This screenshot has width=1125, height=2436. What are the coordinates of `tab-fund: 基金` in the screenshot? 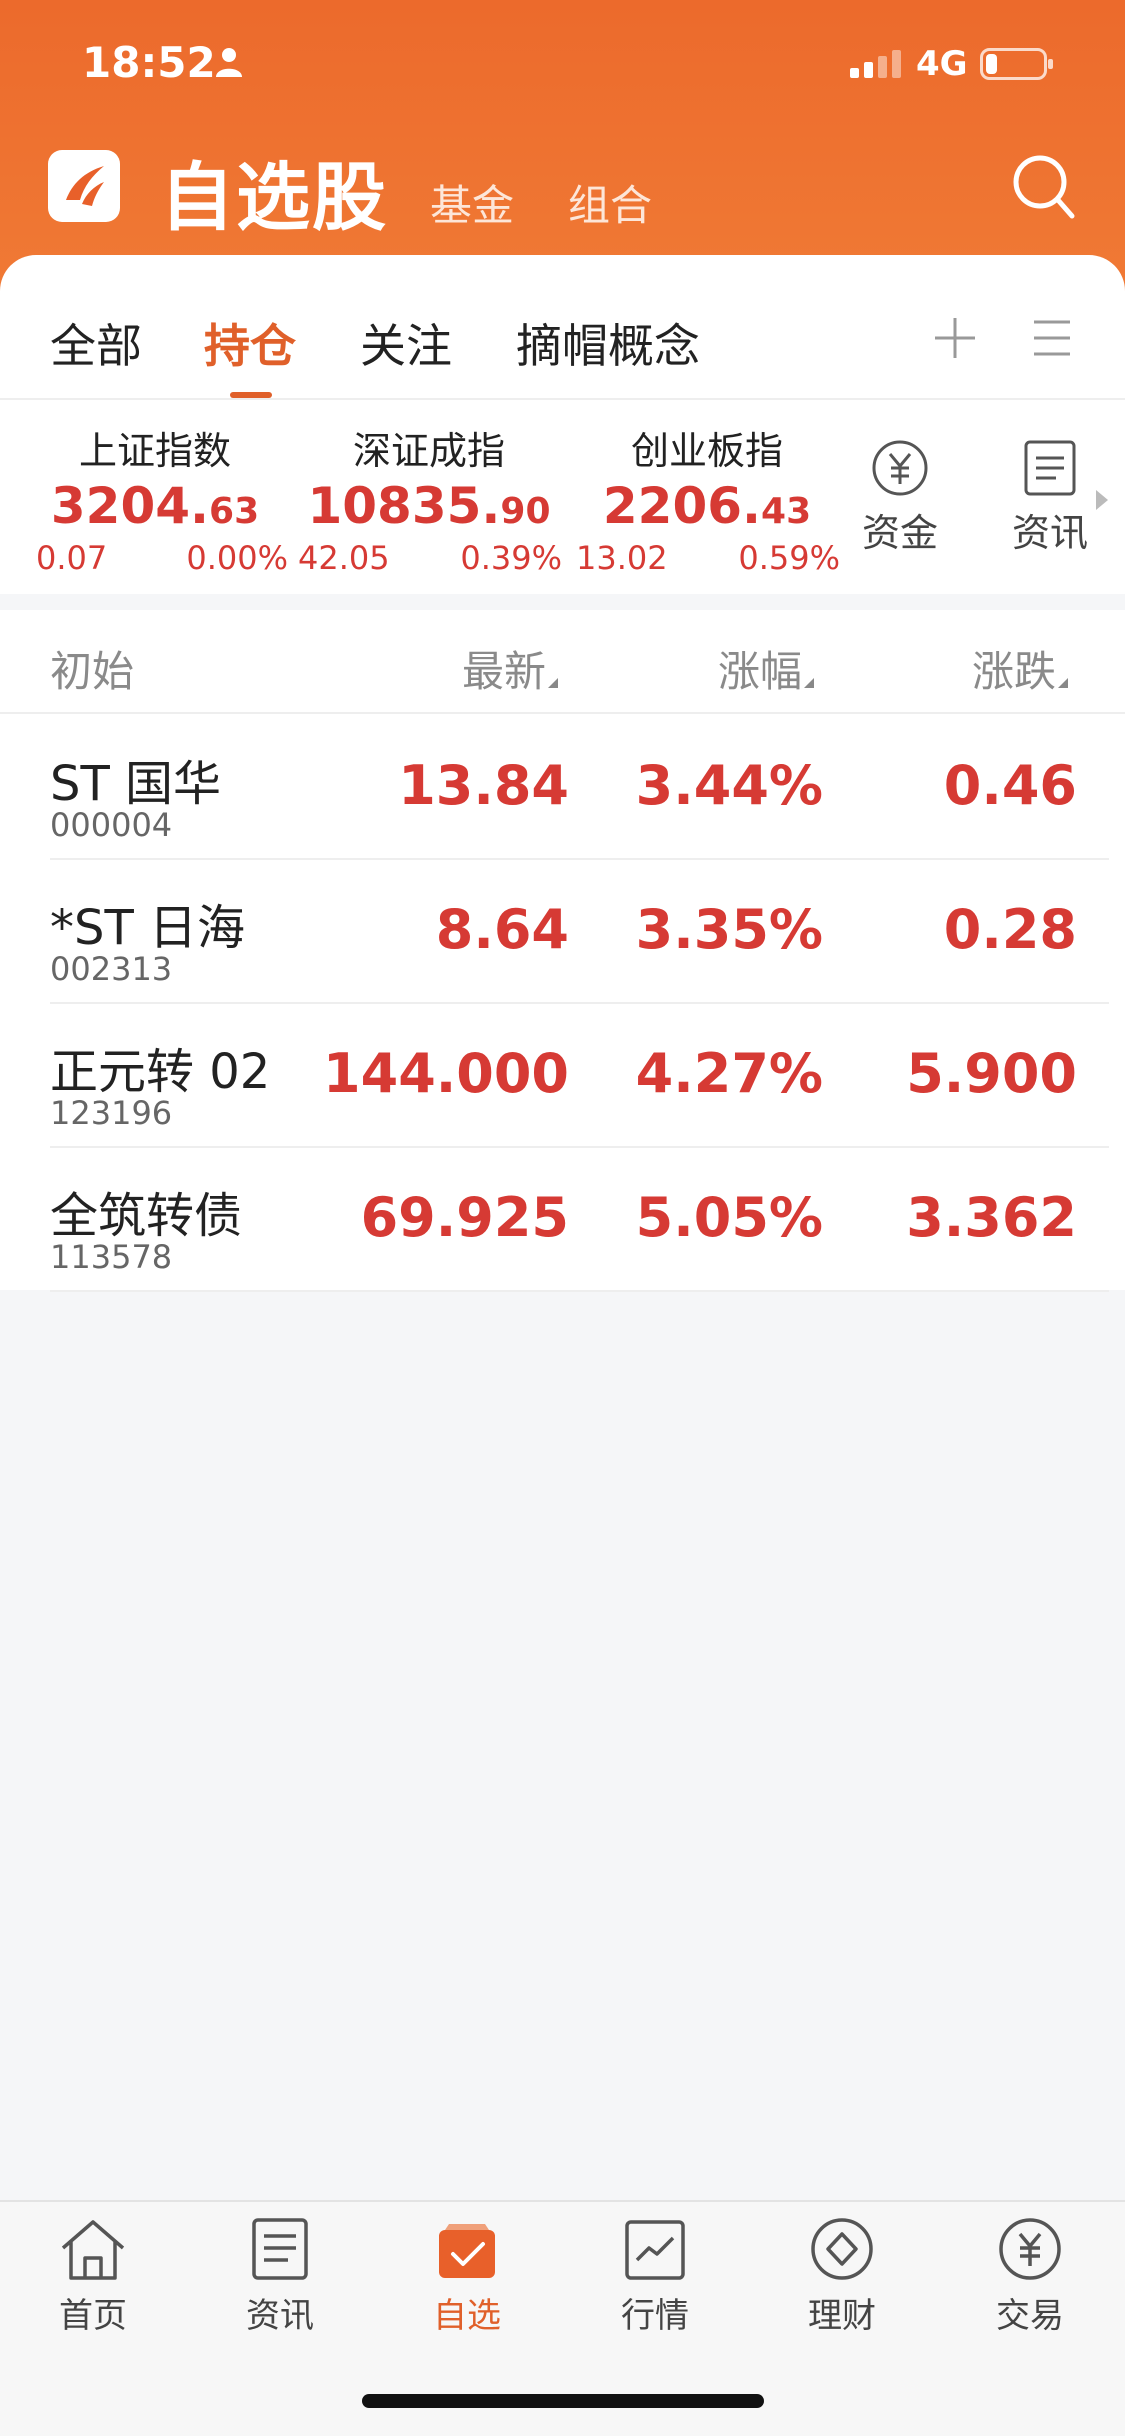 It's located at (472, 202).